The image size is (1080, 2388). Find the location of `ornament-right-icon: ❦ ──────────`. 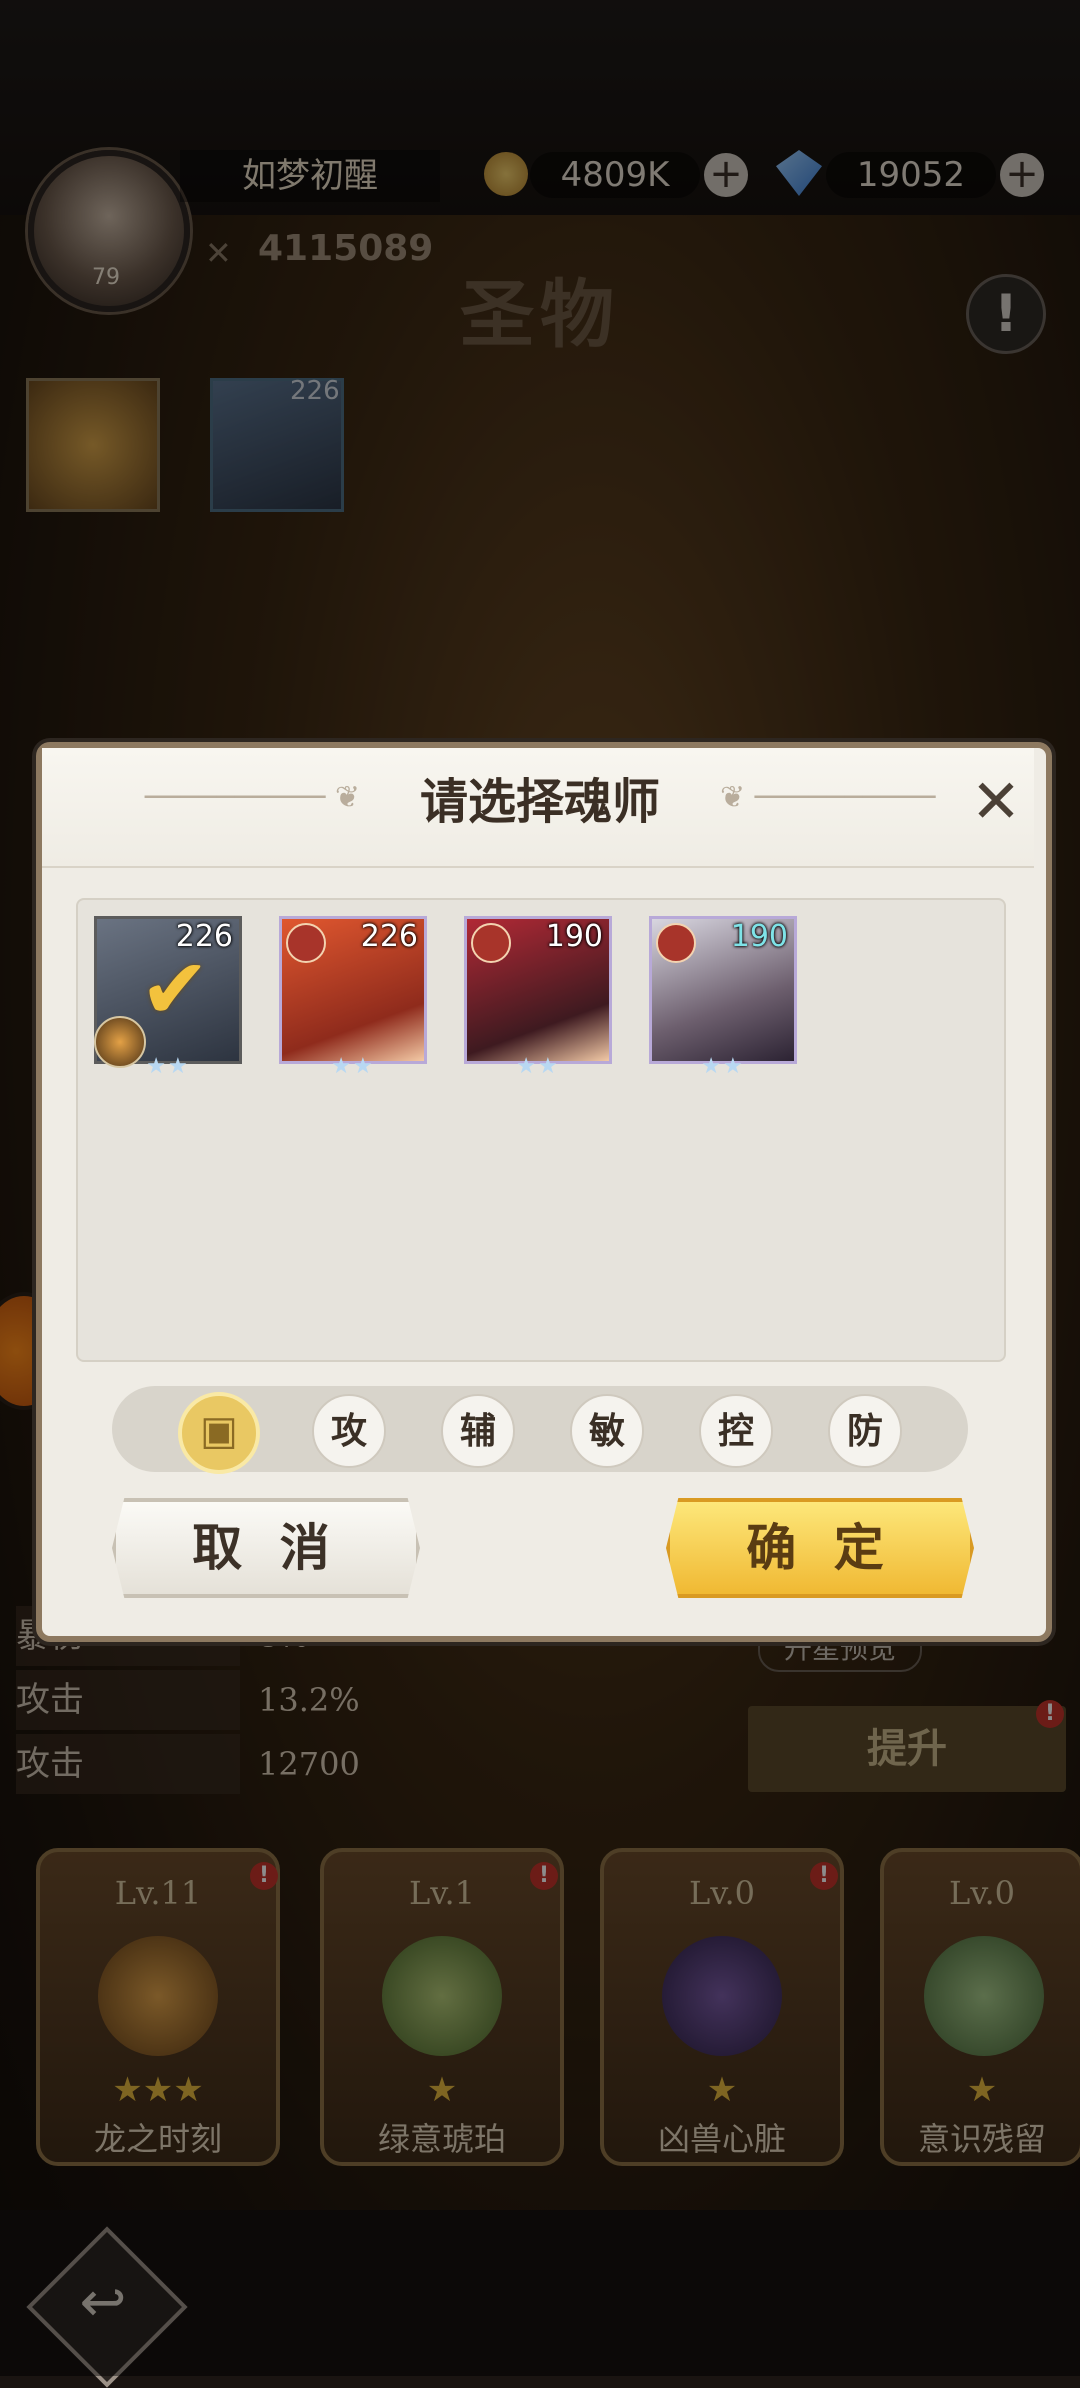

ornament-right-icon: ❦ ────────── is located at coordinates (828, 797).